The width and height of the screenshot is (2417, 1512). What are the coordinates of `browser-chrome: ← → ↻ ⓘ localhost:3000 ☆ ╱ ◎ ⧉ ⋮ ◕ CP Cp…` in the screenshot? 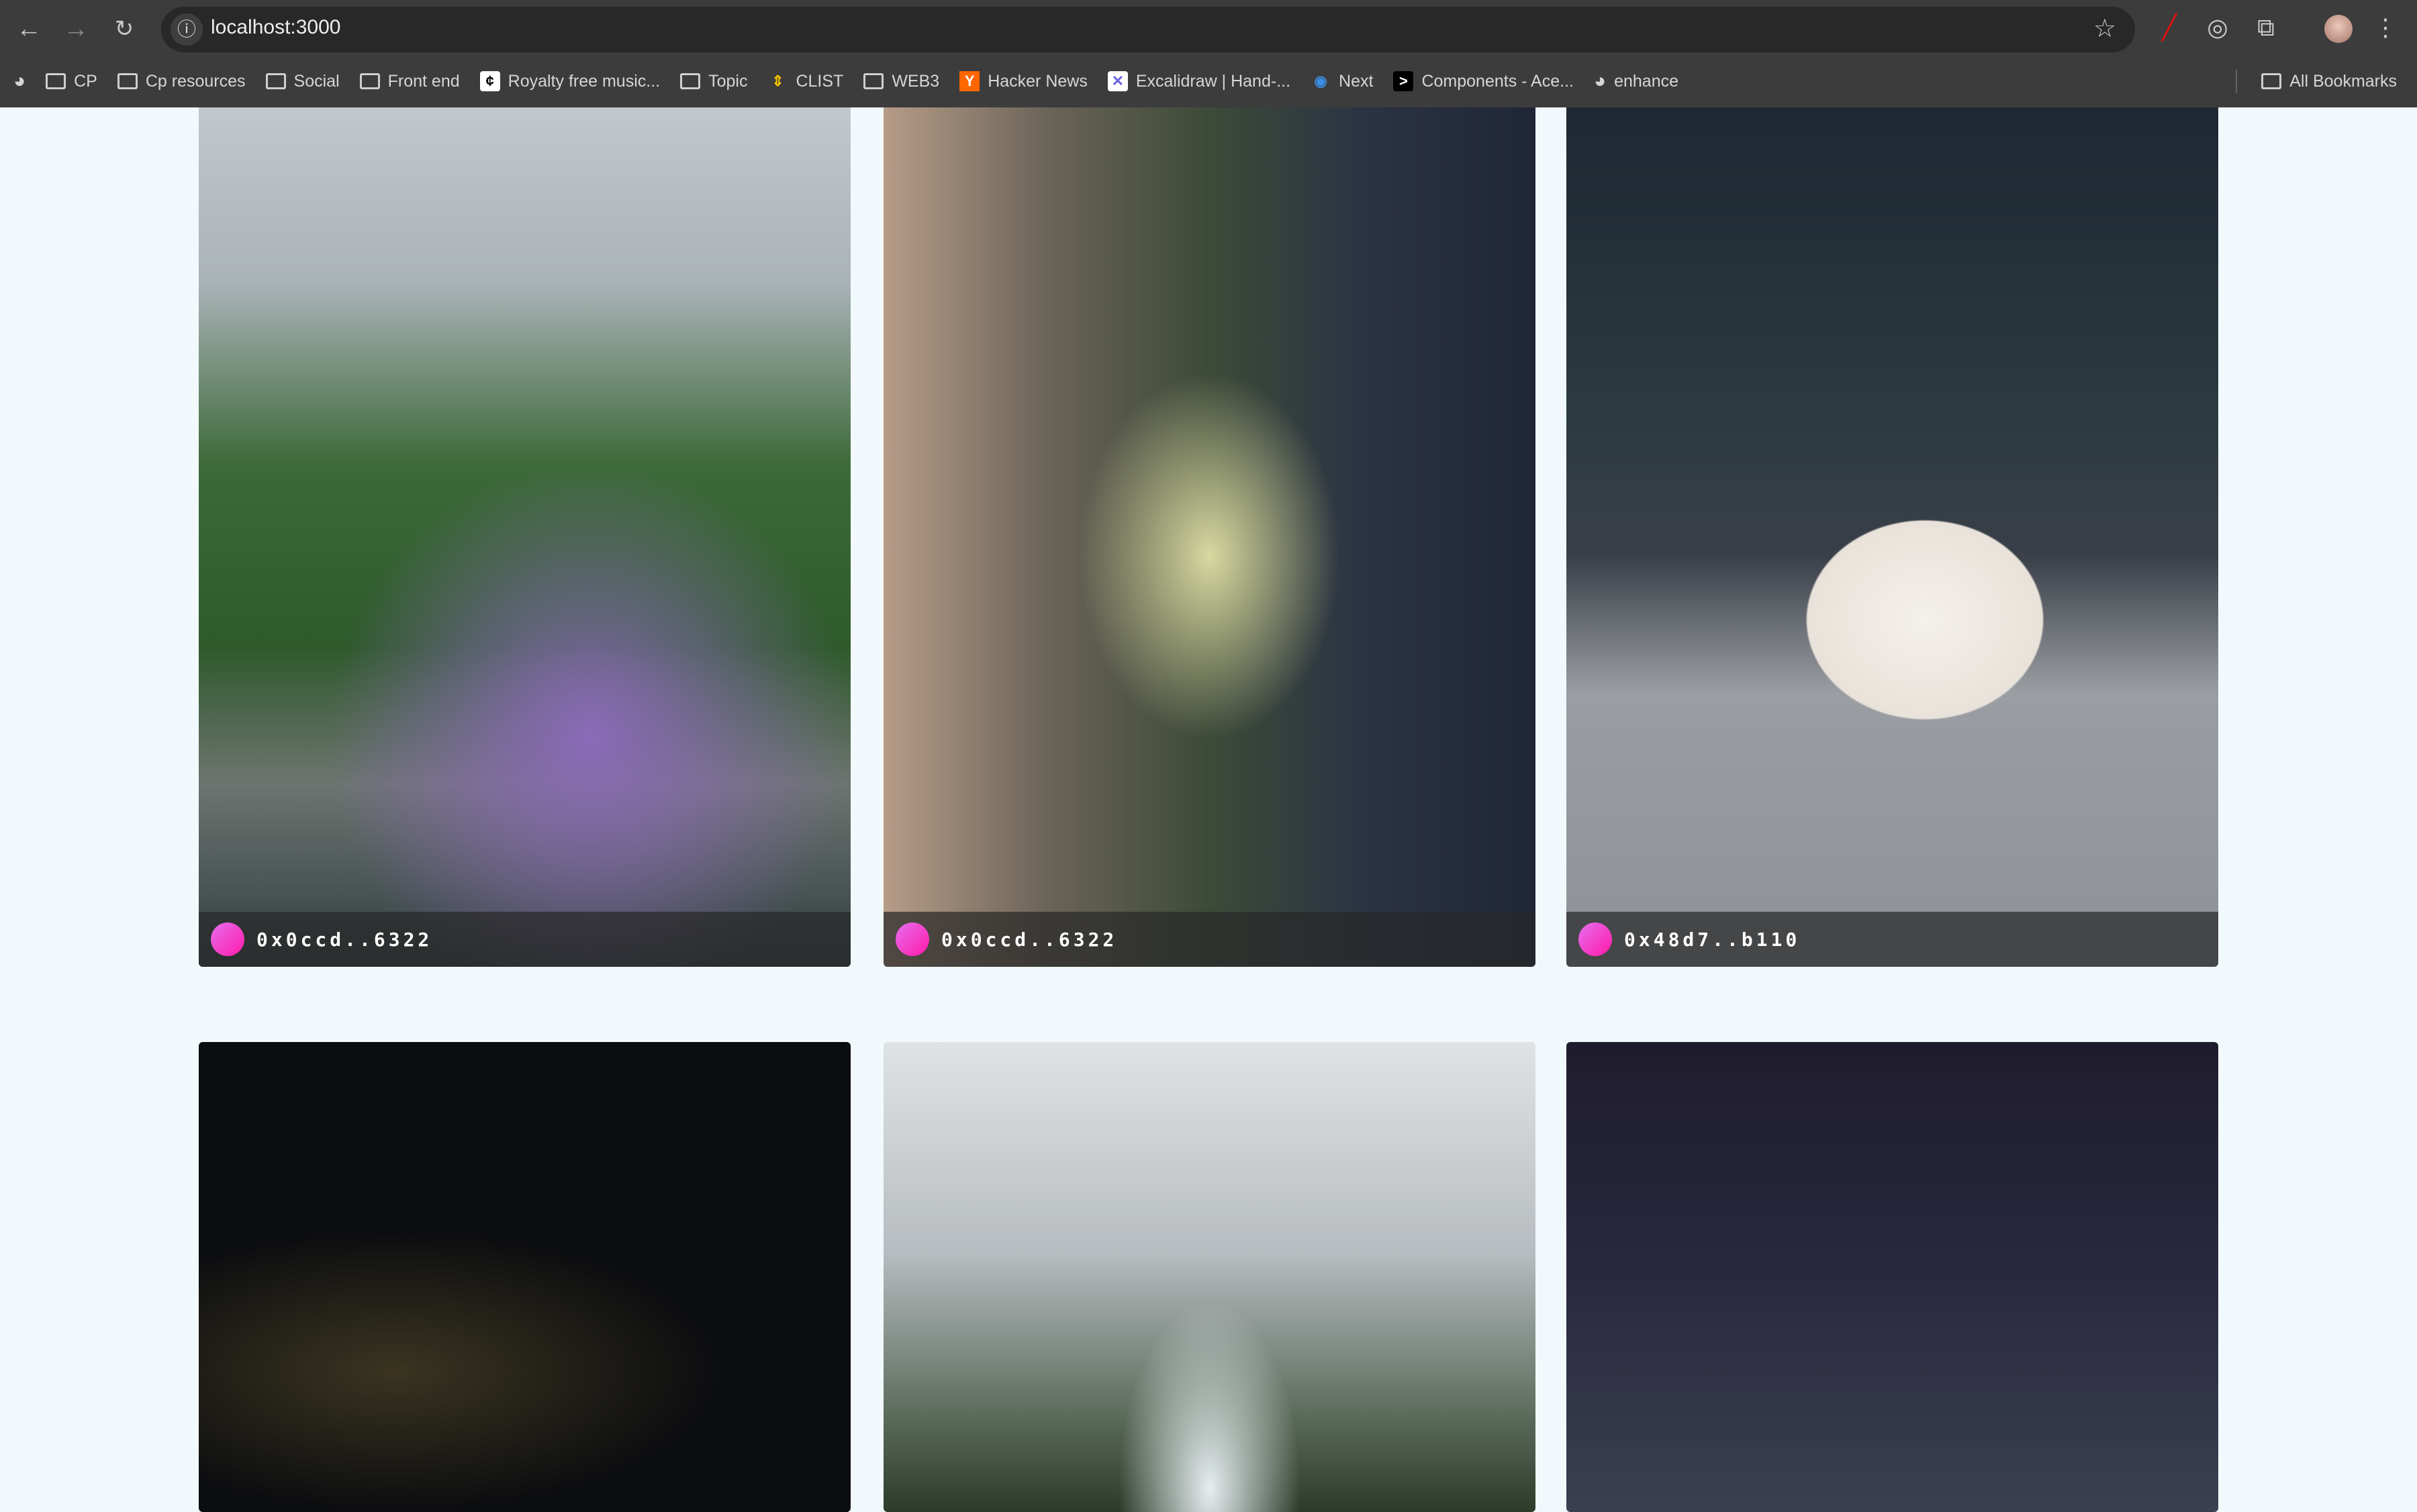 It's located at (1208, 53).